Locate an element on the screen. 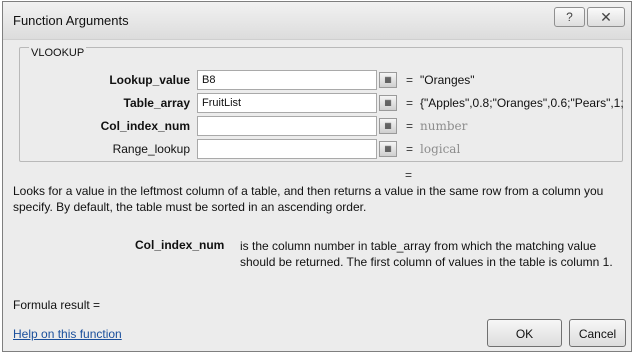 This screenshot has height=355, width=636. argument-label: Lookup_value is located at coordinates (149, 80).